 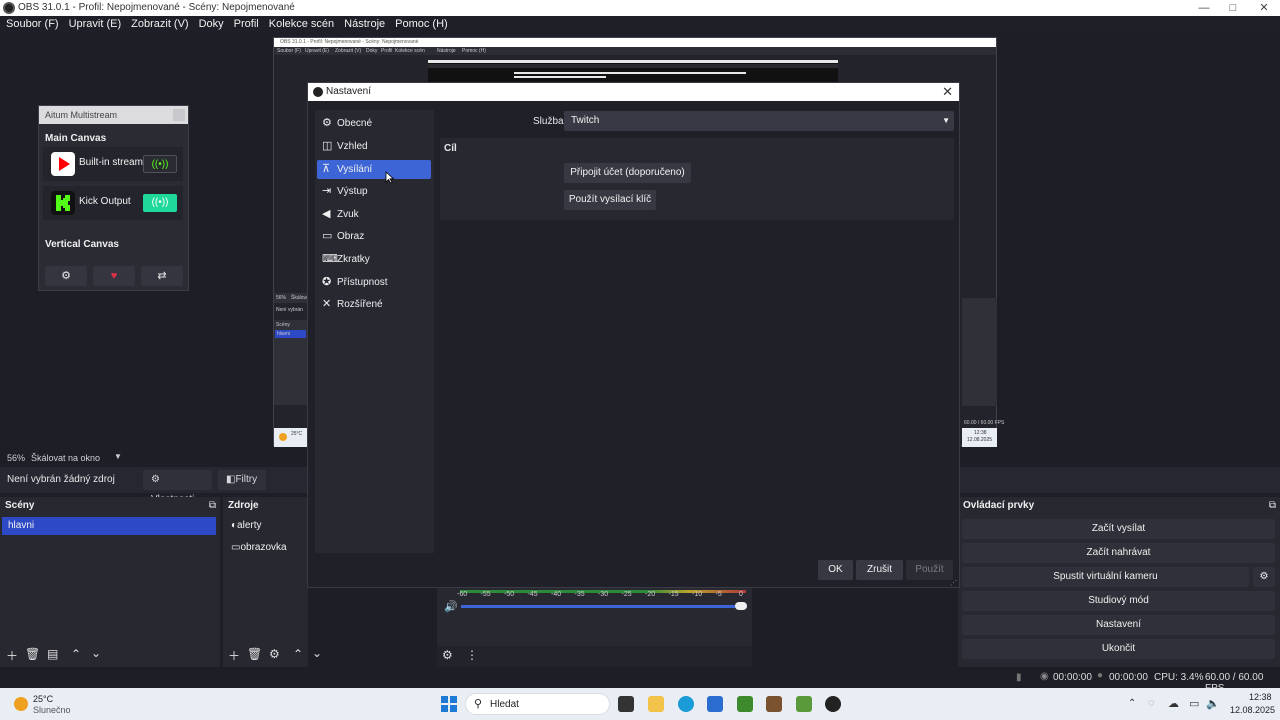 I want to click on preview-inner-menu-item: Upravit (E), so click(x=317, y=51).